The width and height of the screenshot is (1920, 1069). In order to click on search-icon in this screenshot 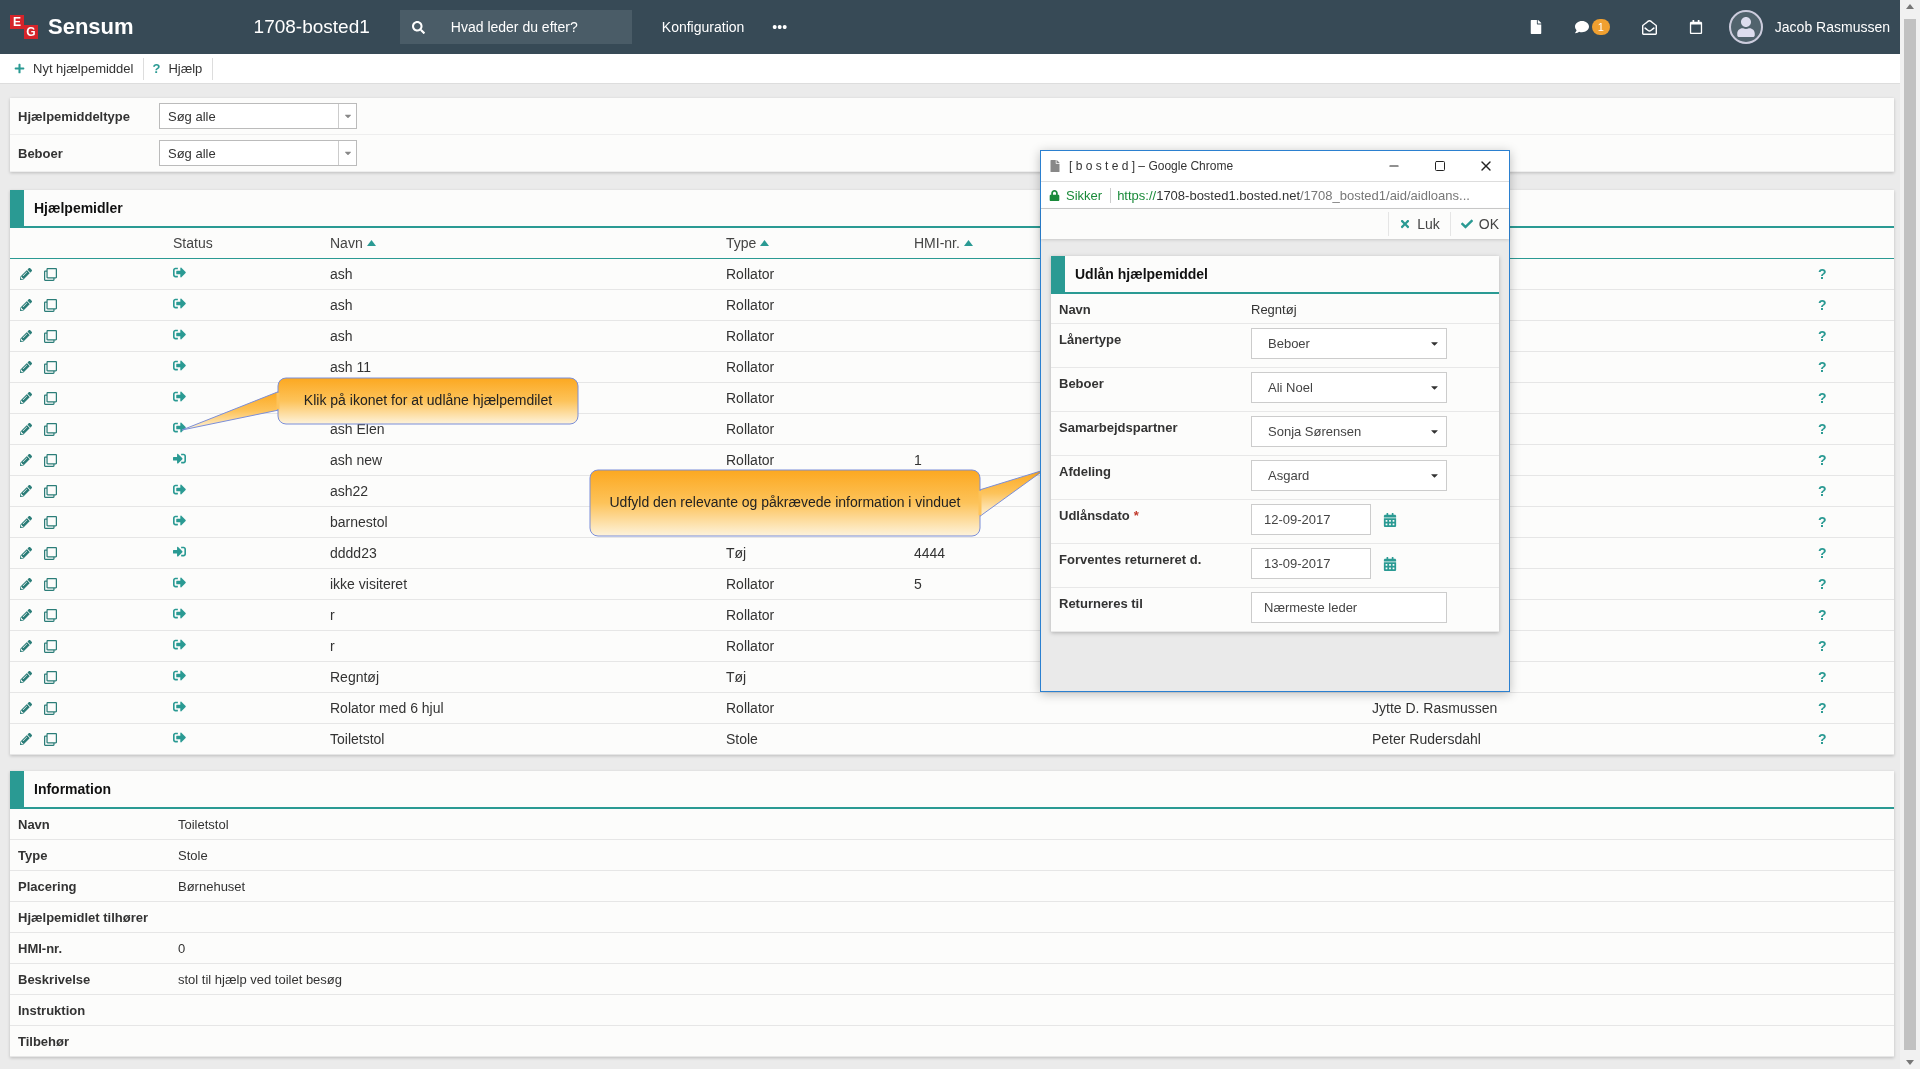, I will do `click(418, 27)`.